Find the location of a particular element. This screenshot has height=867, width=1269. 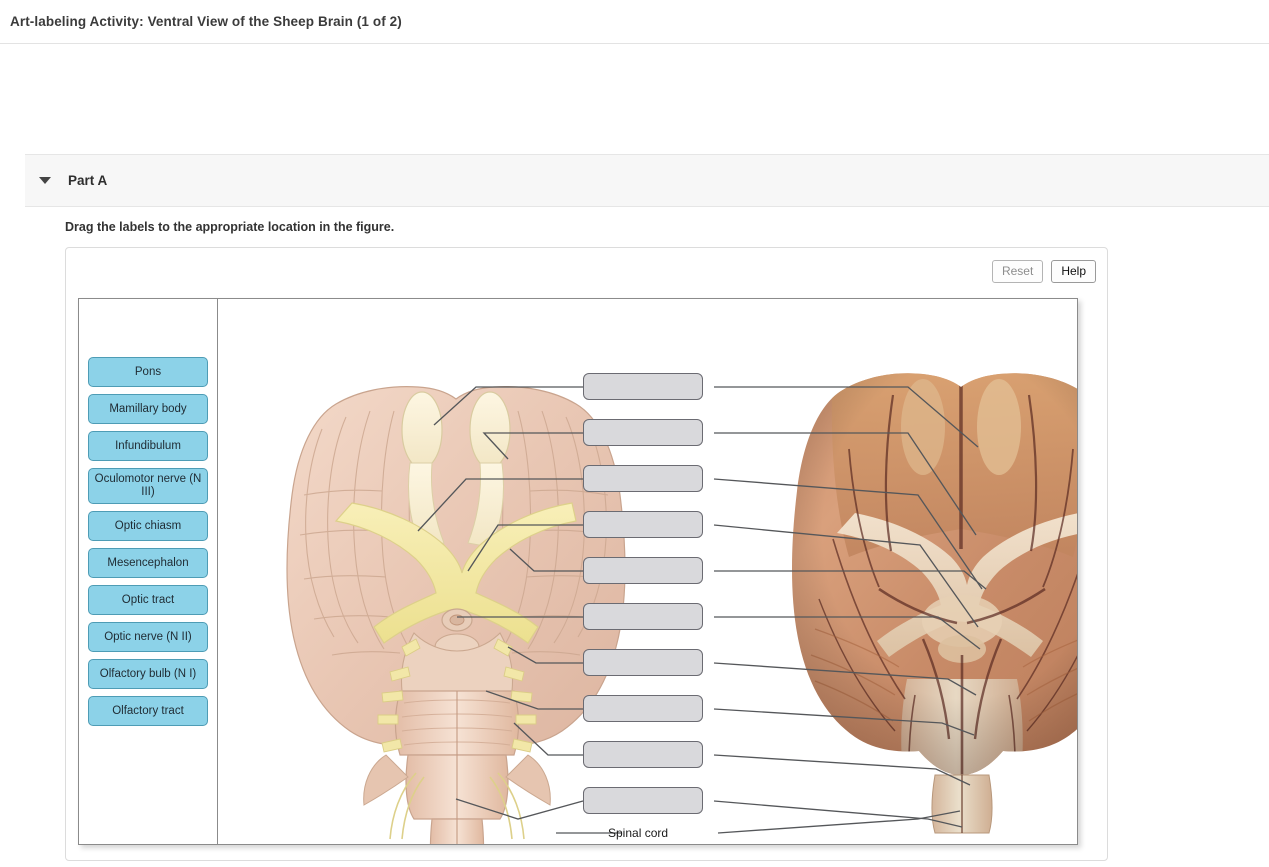

part-a-section-header: Part A is located at coordinates (647, 180).